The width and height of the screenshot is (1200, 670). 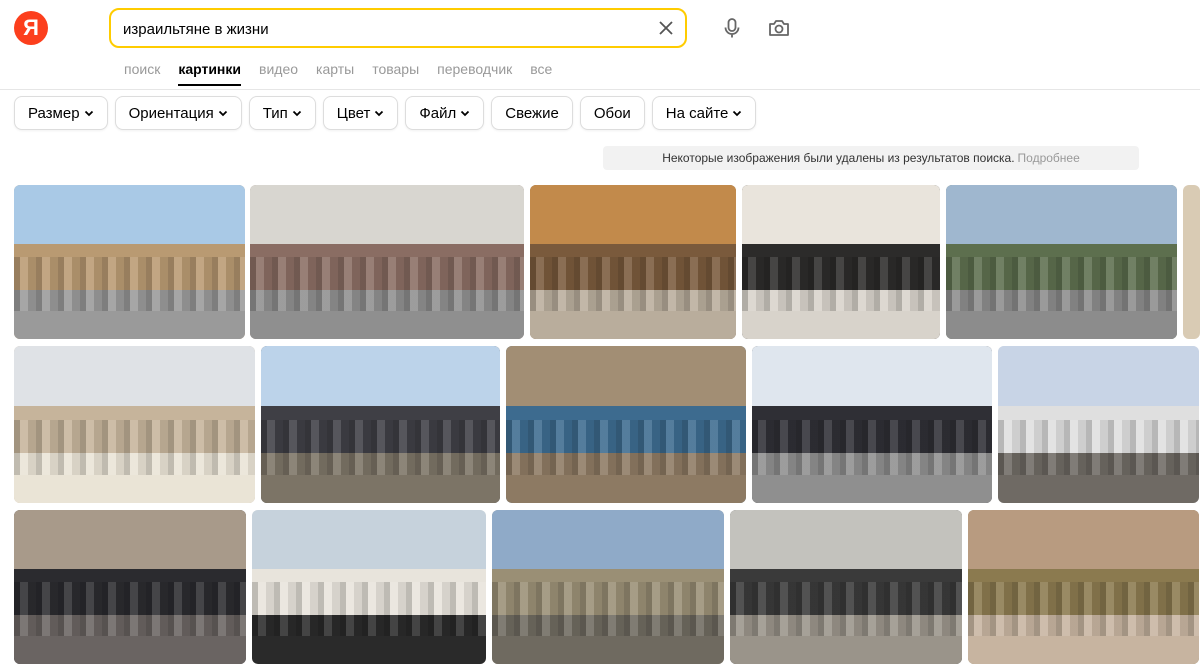 I want to click on tab-6: все, so click(x=541, y=73).